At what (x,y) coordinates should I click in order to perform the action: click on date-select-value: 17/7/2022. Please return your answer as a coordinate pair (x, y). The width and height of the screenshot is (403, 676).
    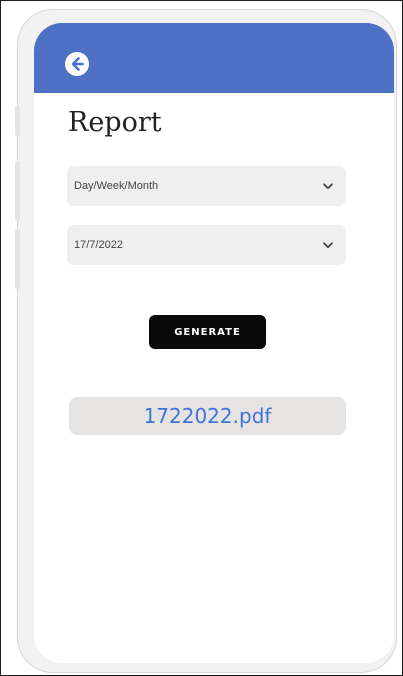
    Looking at the image, I should click on (98, 245).